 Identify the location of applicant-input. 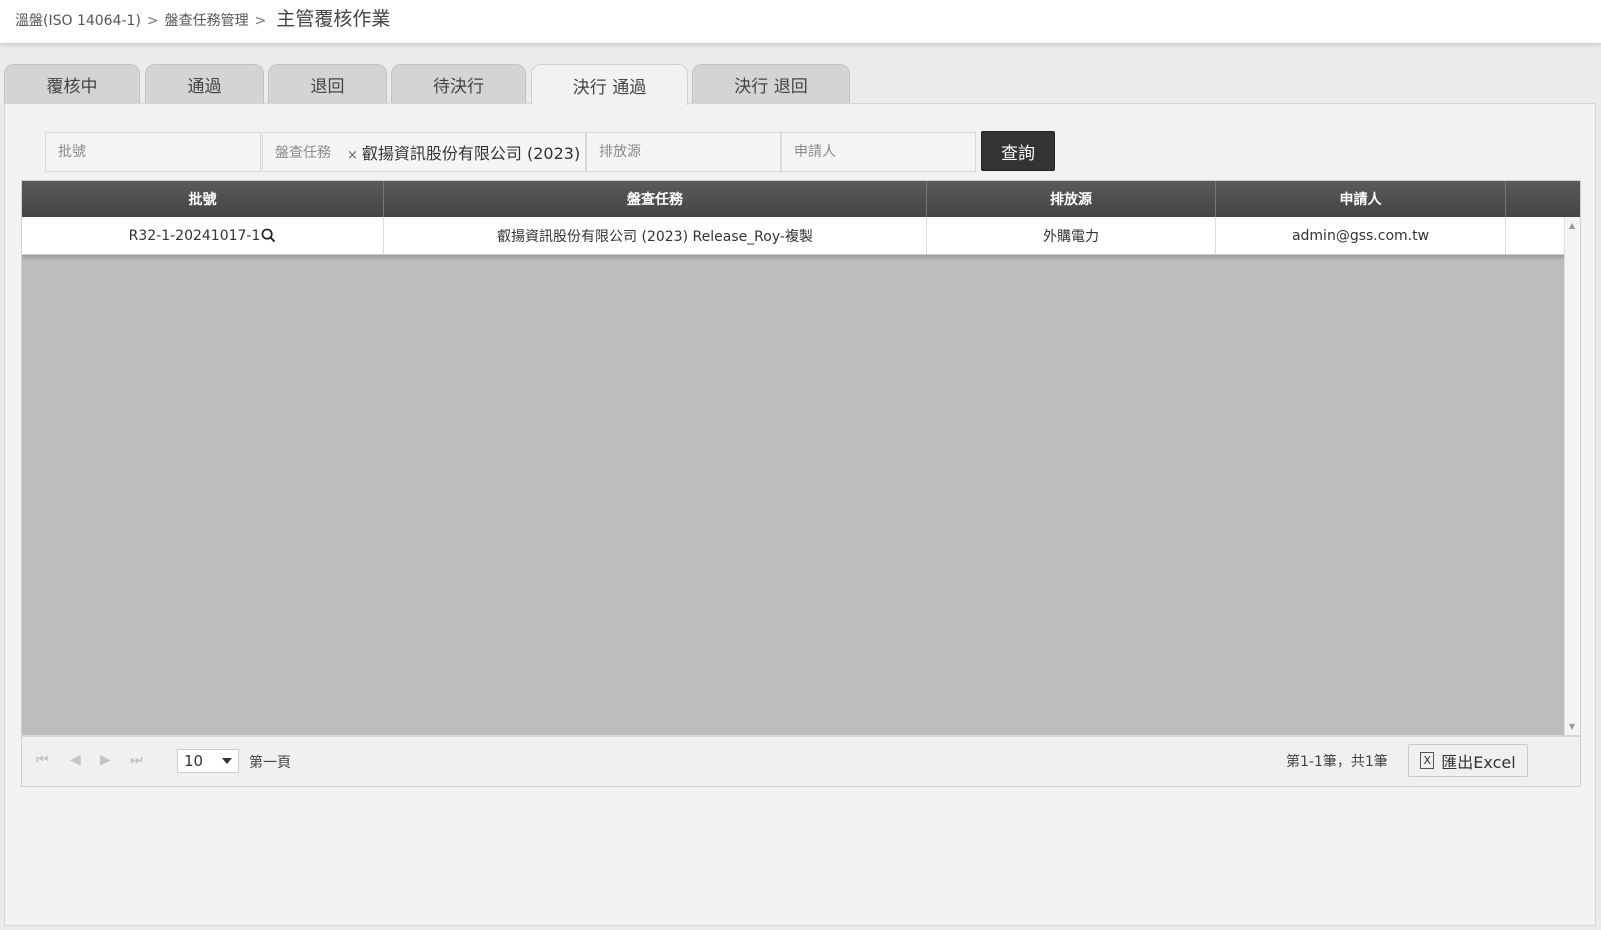
(884, 152).